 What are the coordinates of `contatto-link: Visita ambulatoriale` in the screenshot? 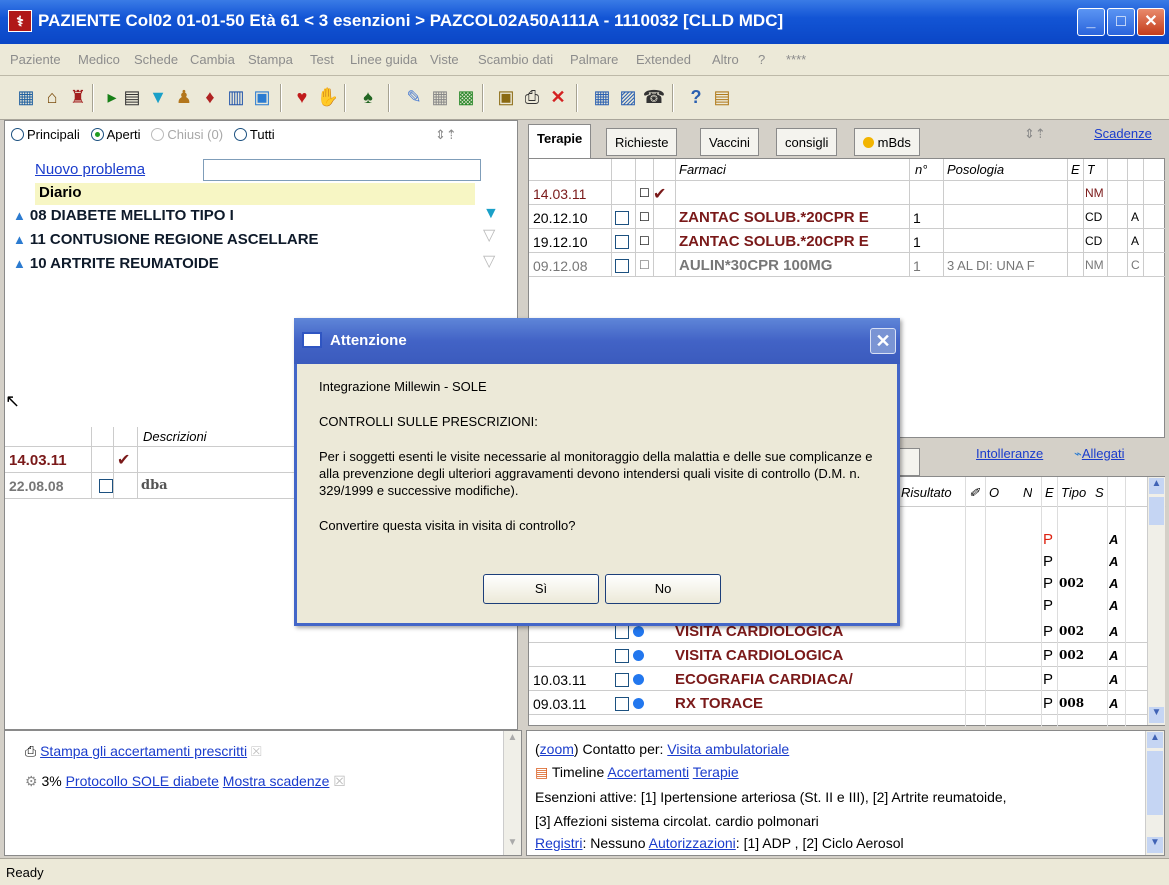 It's located at (728, 749).